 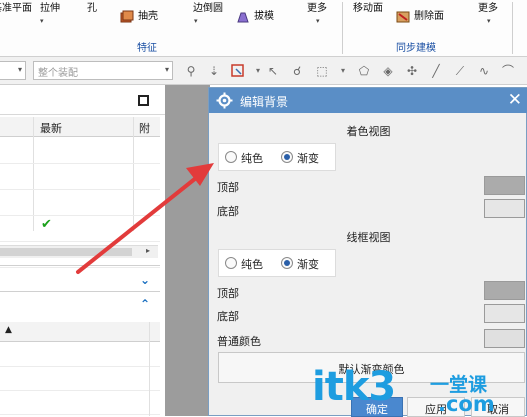 I want to click on wireframe-view-title: 线框视图, so click(x=368, y=237).